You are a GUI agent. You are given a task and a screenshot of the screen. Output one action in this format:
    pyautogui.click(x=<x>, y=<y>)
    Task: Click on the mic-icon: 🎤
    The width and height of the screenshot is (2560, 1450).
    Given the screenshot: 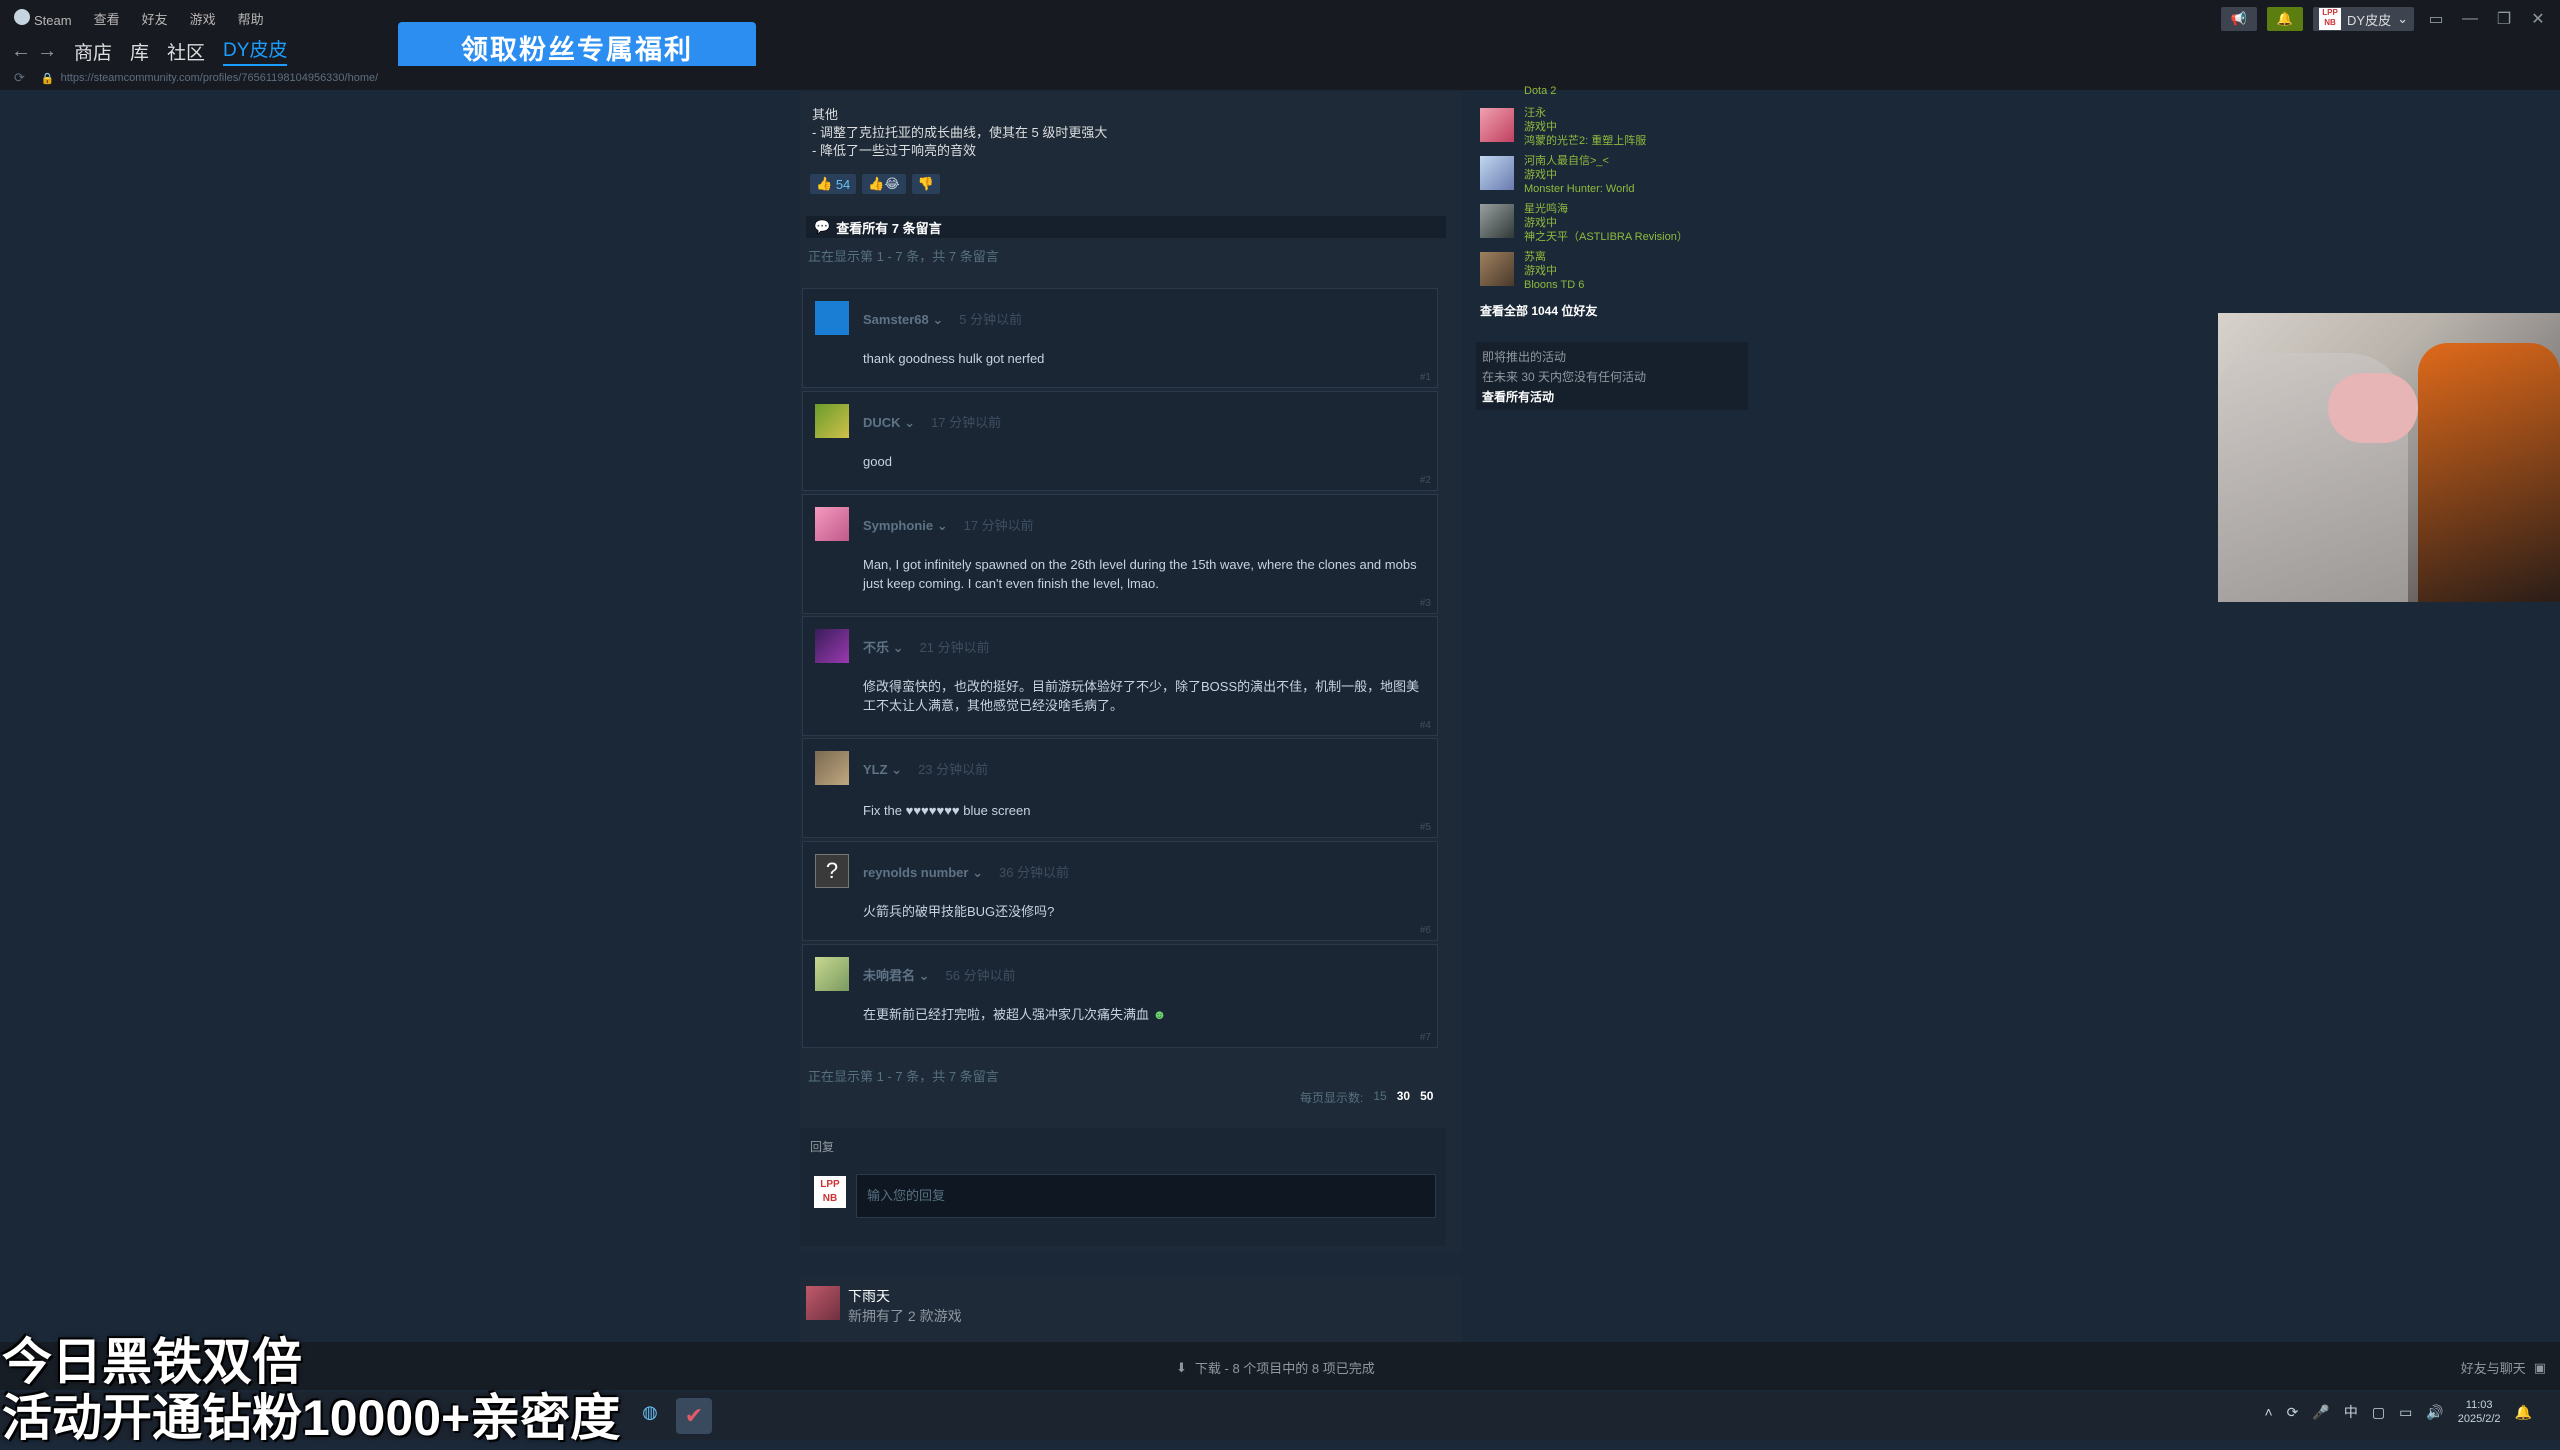 What is the action you would take?
    pyautogui.click(x=2320, y=1412)
    